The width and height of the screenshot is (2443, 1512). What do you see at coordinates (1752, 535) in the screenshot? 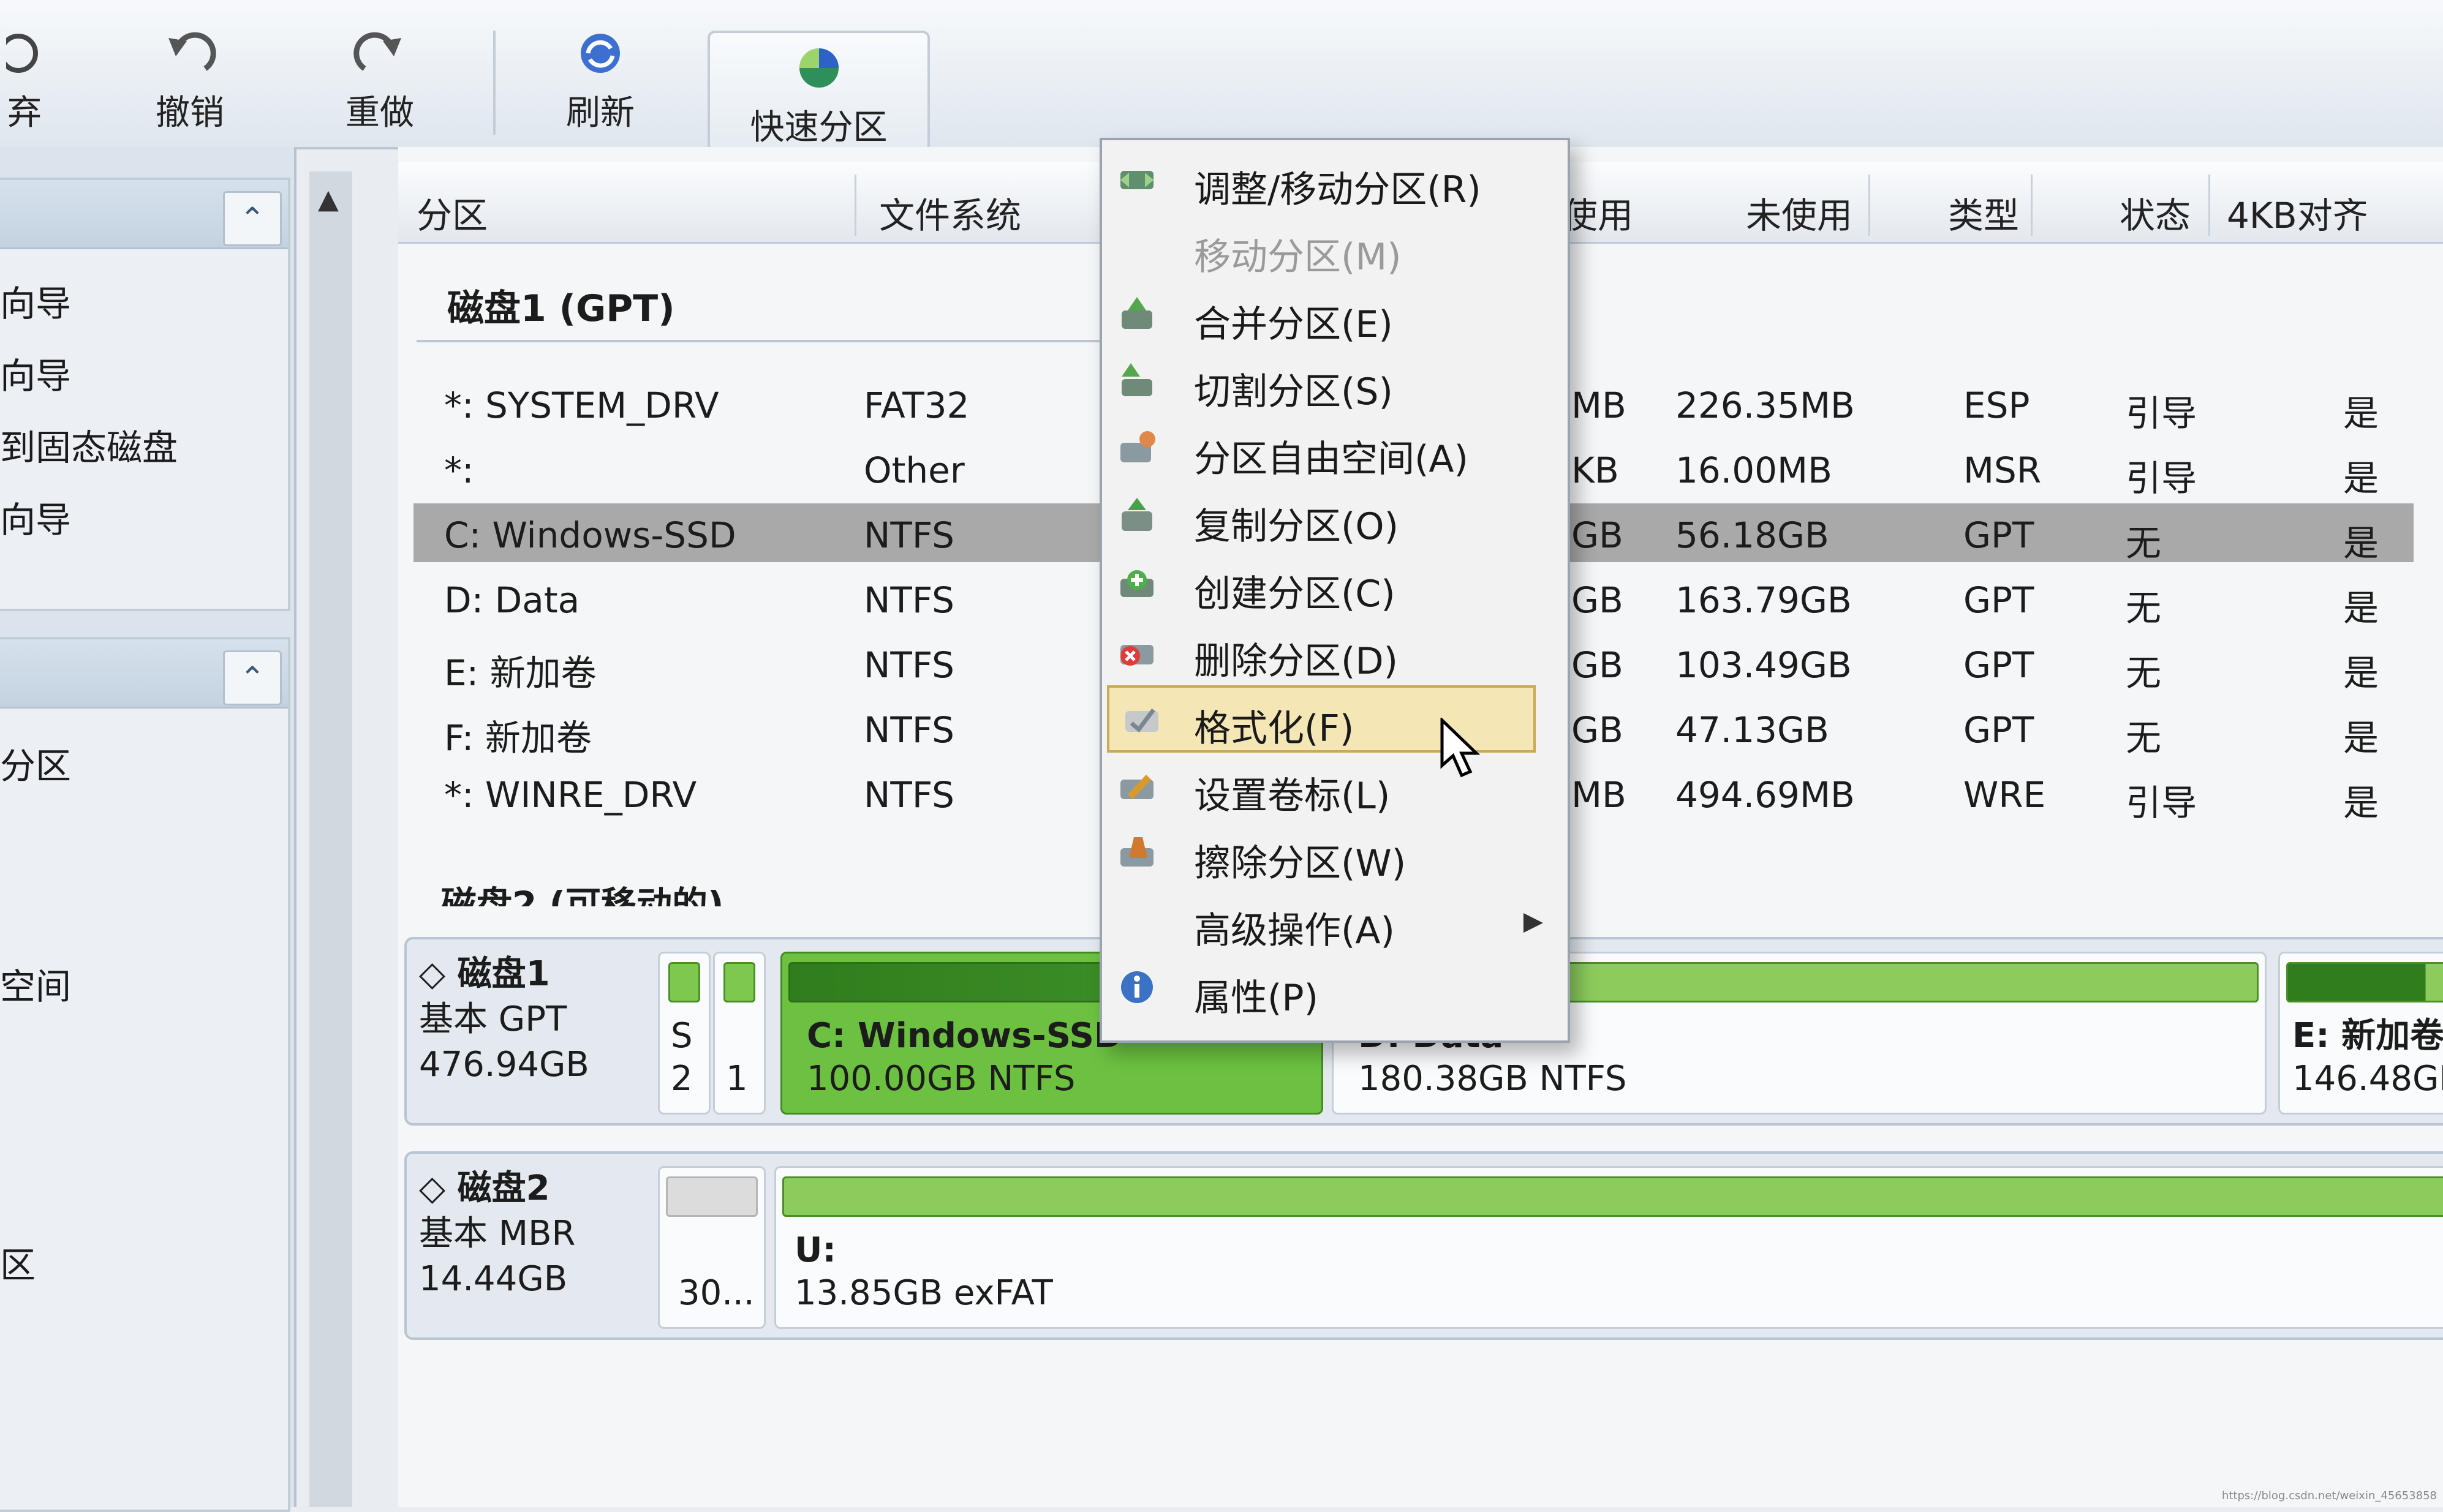
I see `partition-unused: 56.18GB` at bounding box center [1752, 535].